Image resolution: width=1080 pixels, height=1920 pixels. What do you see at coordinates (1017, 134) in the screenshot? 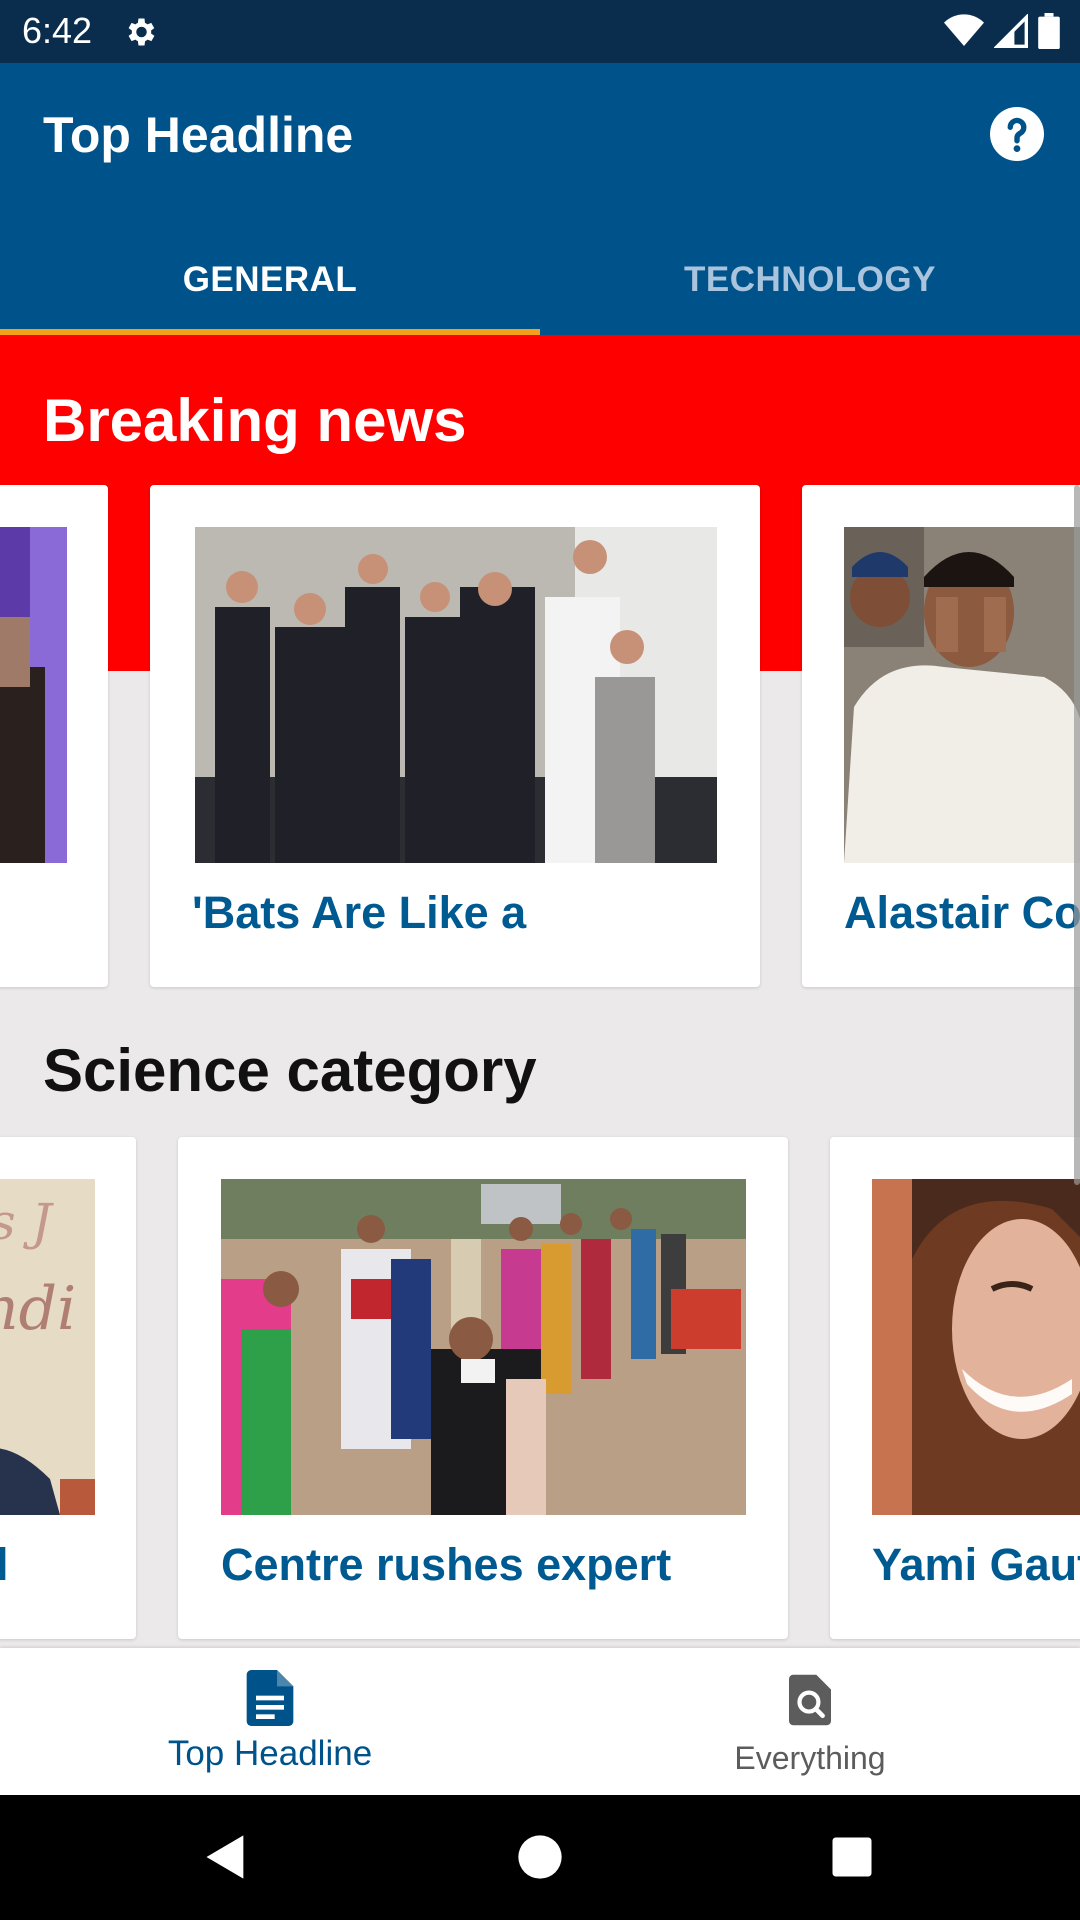
I see `help-circle-icon` at bounding box center [1017, 134].